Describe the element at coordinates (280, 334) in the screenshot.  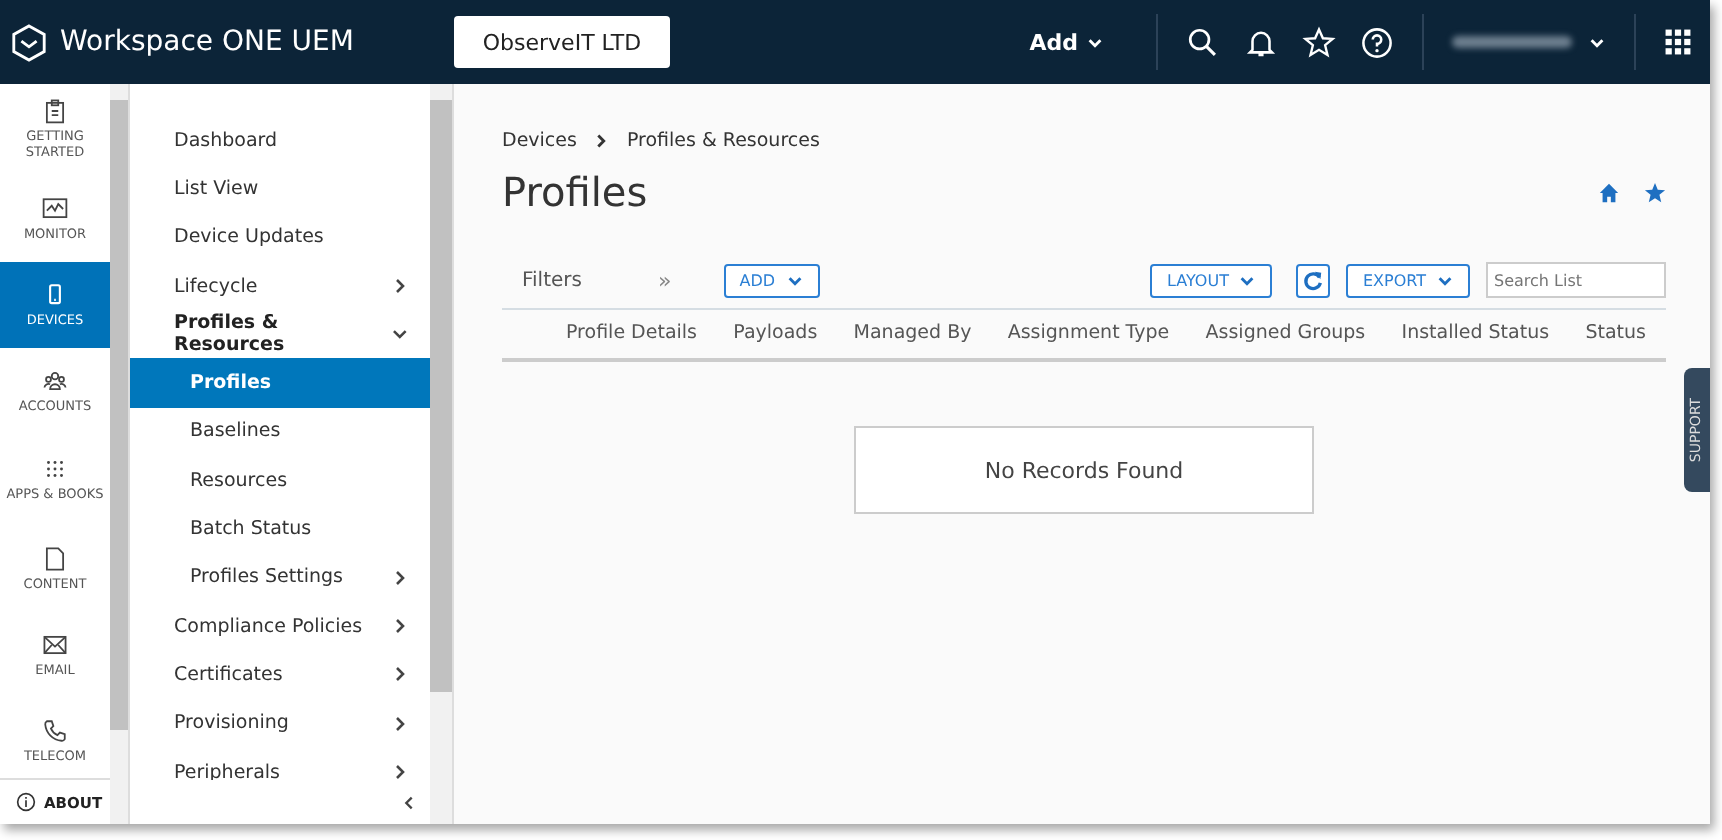
I see `menu-item: Profiles & Resources` at that location.